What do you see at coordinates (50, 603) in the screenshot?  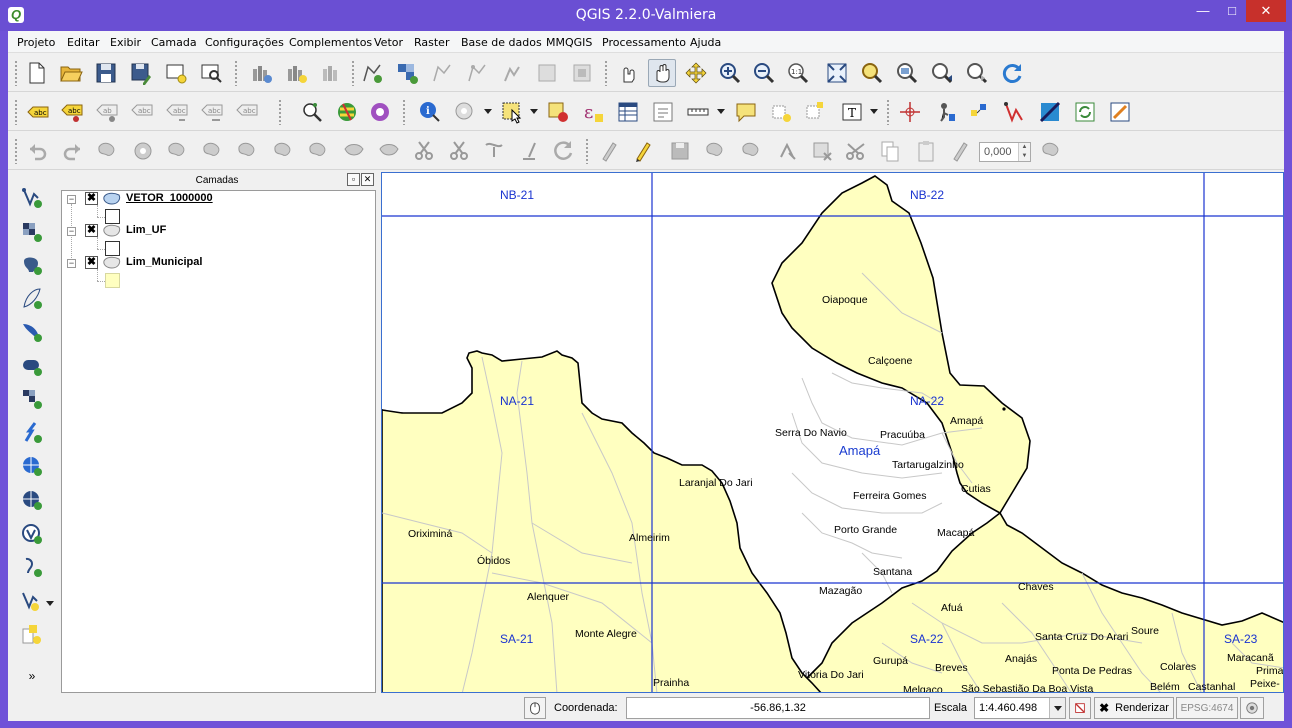 I see `new-layer-dropdown-arrow` at bounding box center [50, 603].